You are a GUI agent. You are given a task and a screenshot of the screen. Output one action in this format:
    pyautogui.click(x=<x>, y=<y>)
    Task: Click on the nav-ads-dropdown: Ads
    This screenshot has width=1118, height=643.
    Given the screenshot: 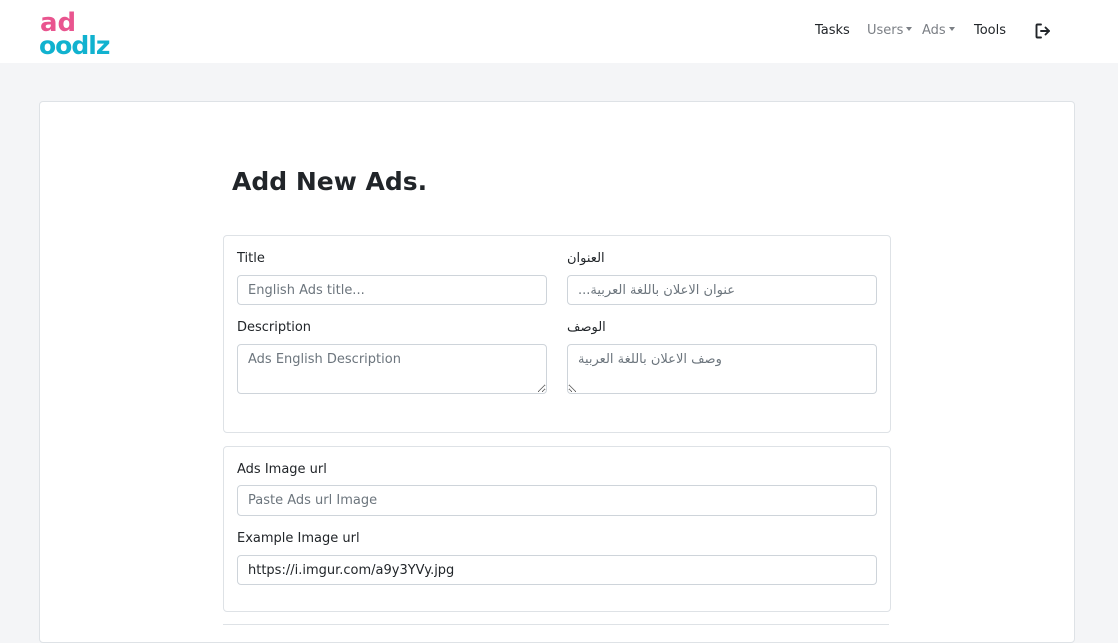 What is the action you would take?
    pyautogui.click(x=938, y=31)
    